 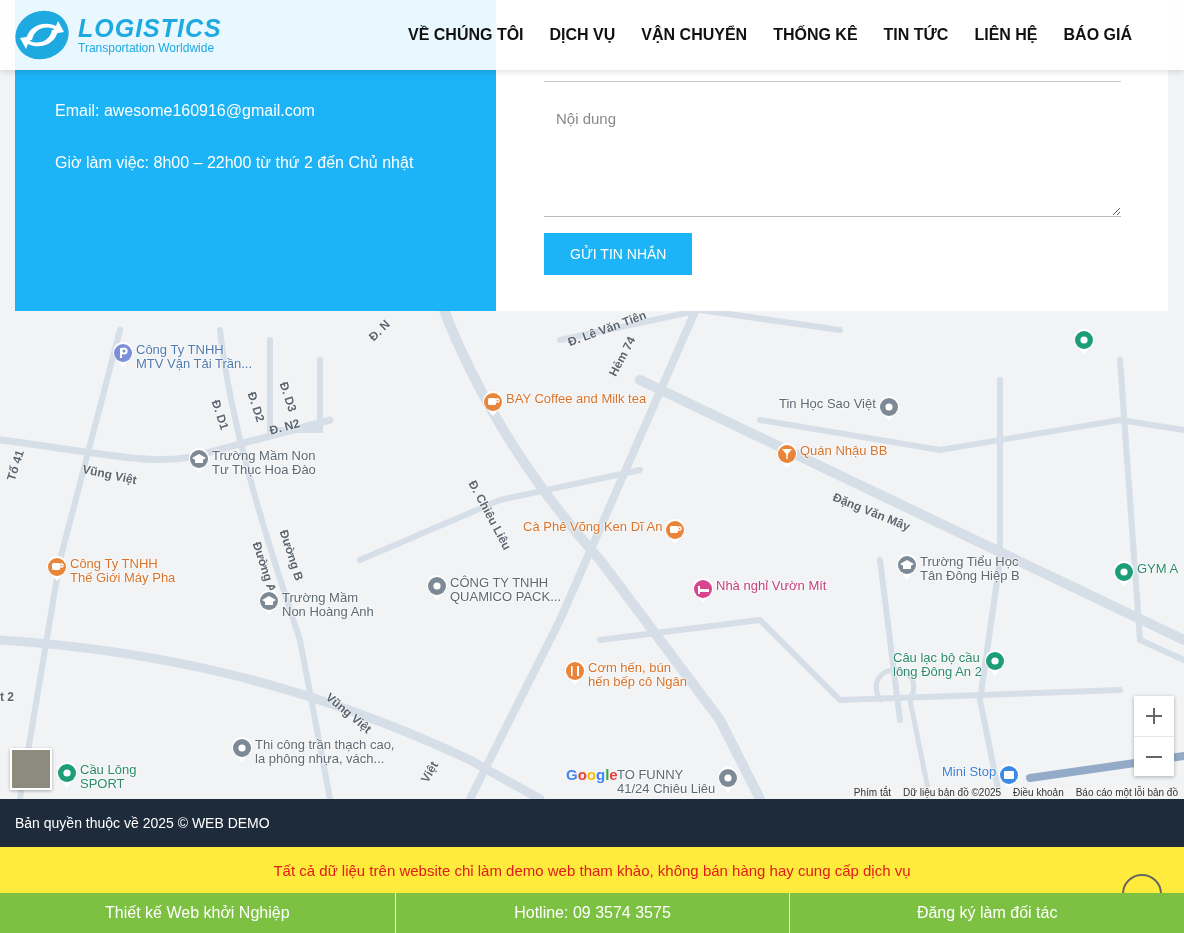 What do you see at coordinates (328, 604) in the screenshot?
I see `place-label: Trường Mầm Non Hoàng Anh` at bounding box center [328, 604].